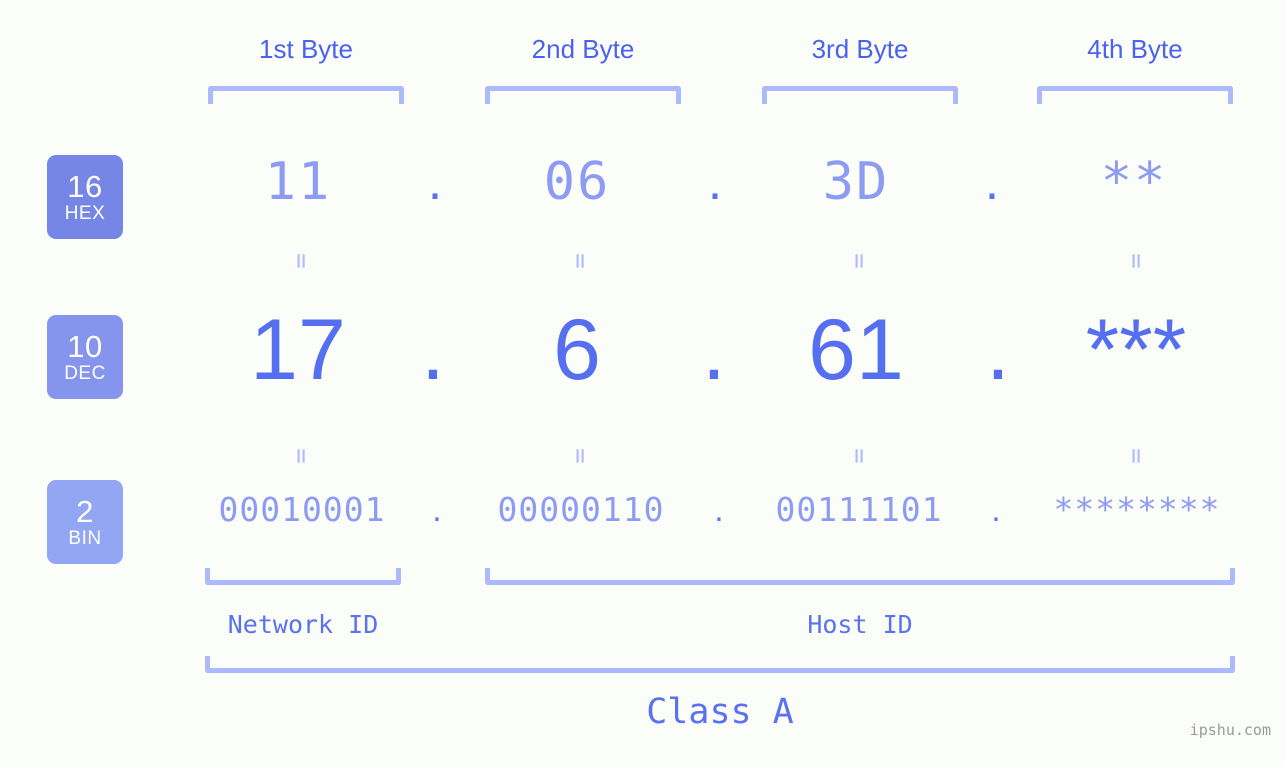  Describe the element at coordinates (85, 511) in the screenshot. I see `base-badge-bin-number: 2` at that location.